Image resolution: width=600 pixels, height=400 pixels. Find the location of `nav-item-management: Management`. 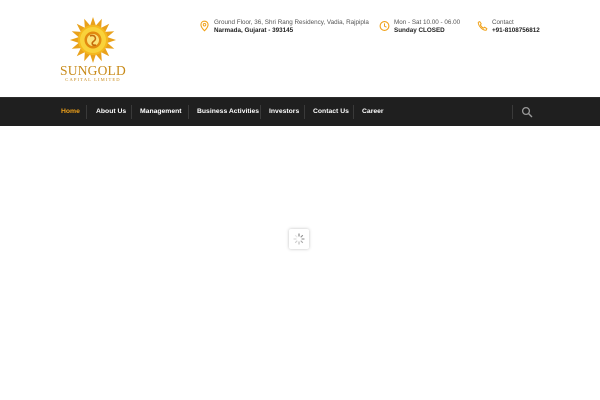

nav-item-management: Management is located at coordinates (161, 112).